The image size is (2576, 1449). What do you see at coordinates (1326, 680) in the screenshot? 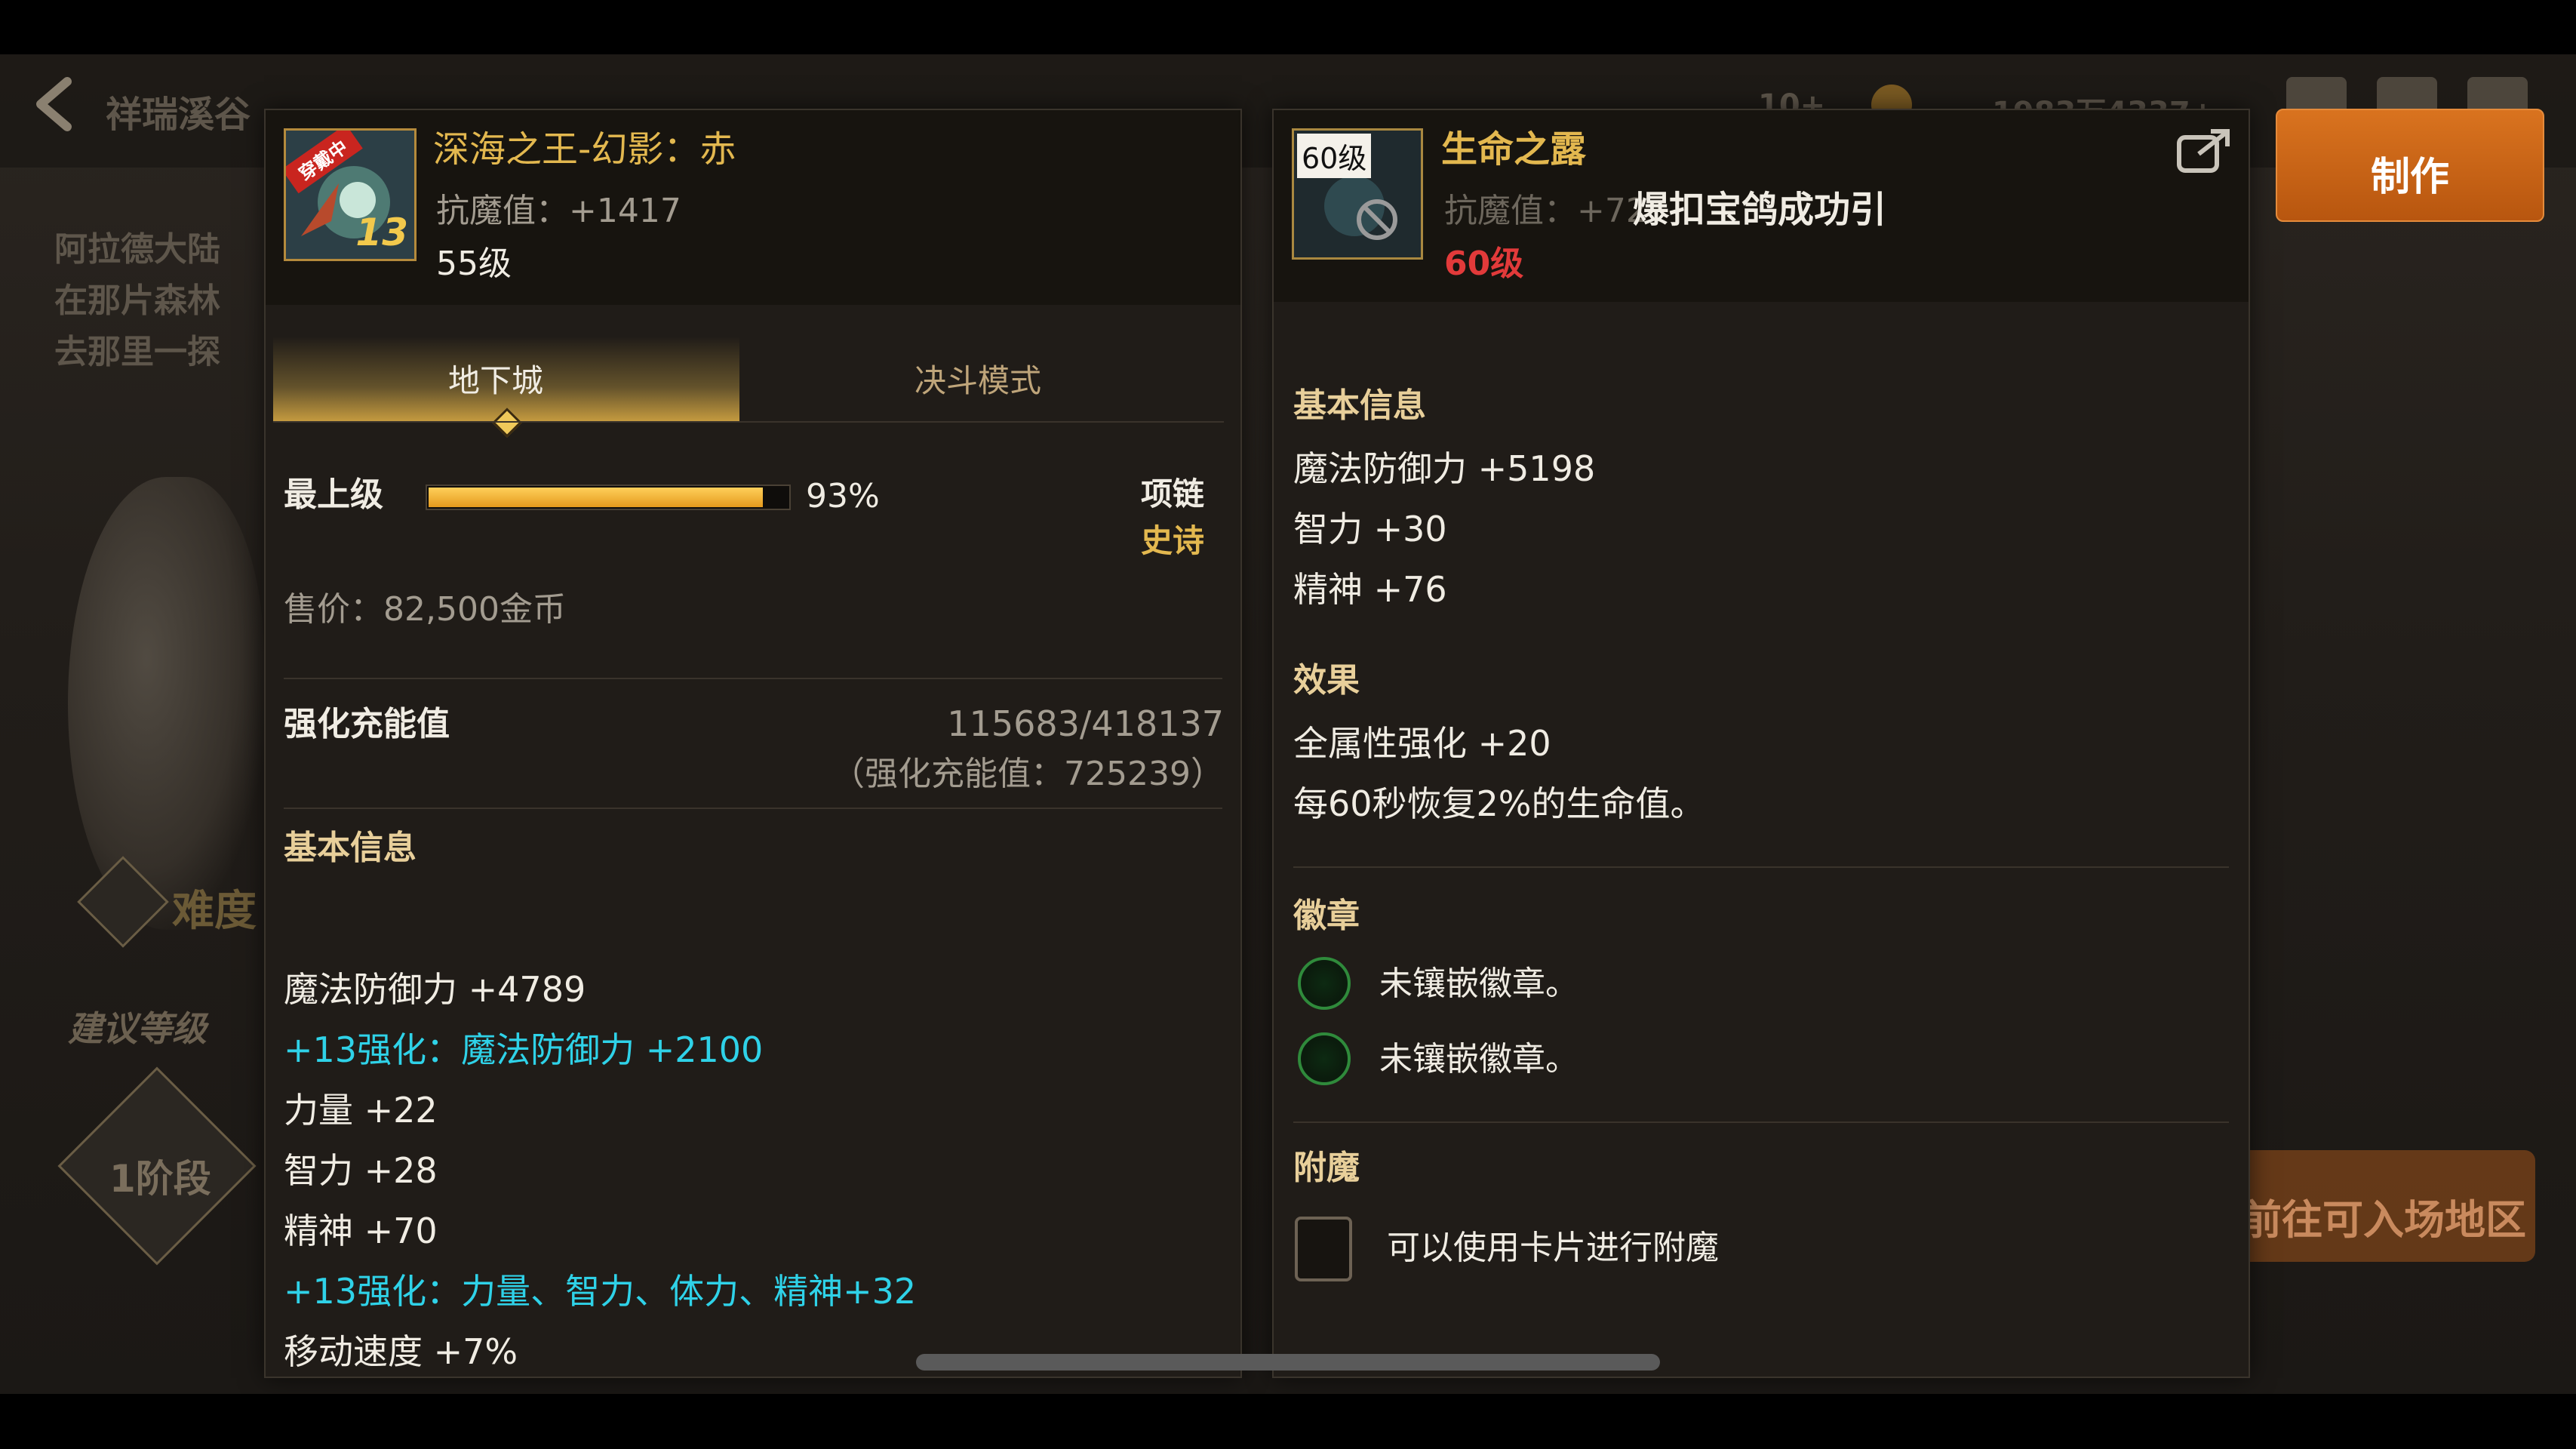
I see `effect-title: 效果` at bounding box center [1326, 680].